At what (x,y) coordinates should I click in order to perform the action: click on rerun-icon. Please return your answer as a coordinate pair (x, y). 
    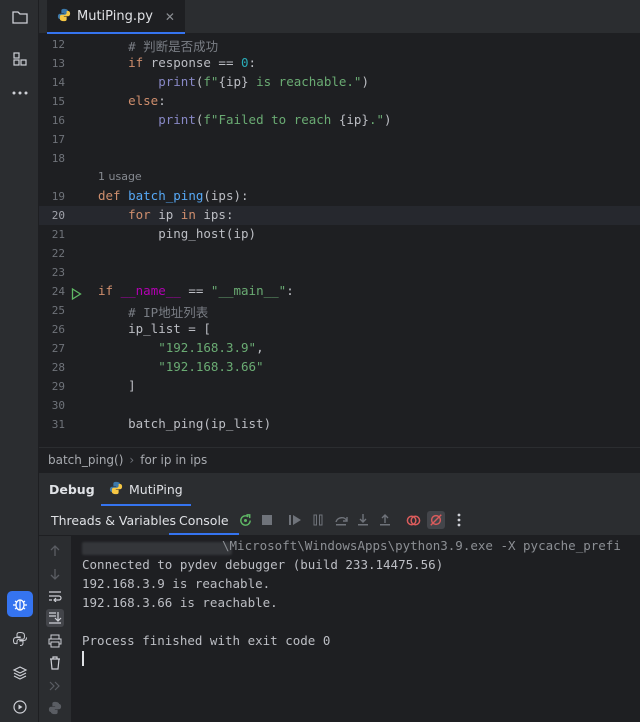
    Looking at the image, I should click on (245, 520).